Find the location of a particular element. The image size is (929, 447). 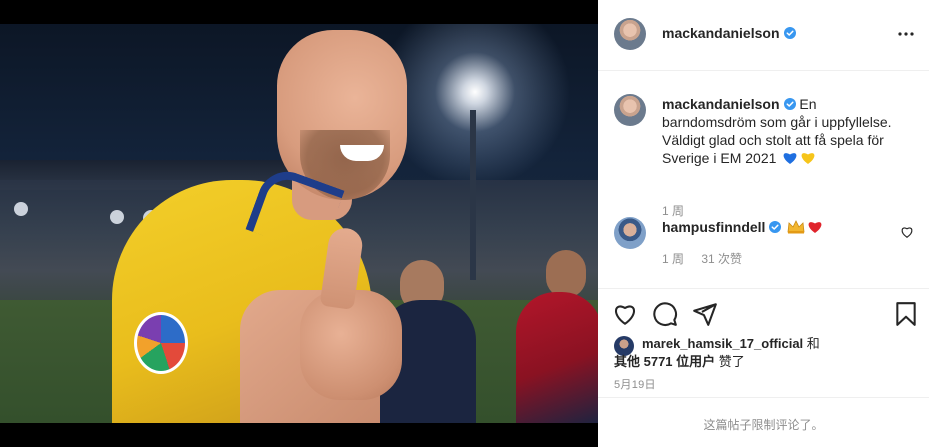

commenter-username: hampusfinndell is located at coordinates (713, 227).